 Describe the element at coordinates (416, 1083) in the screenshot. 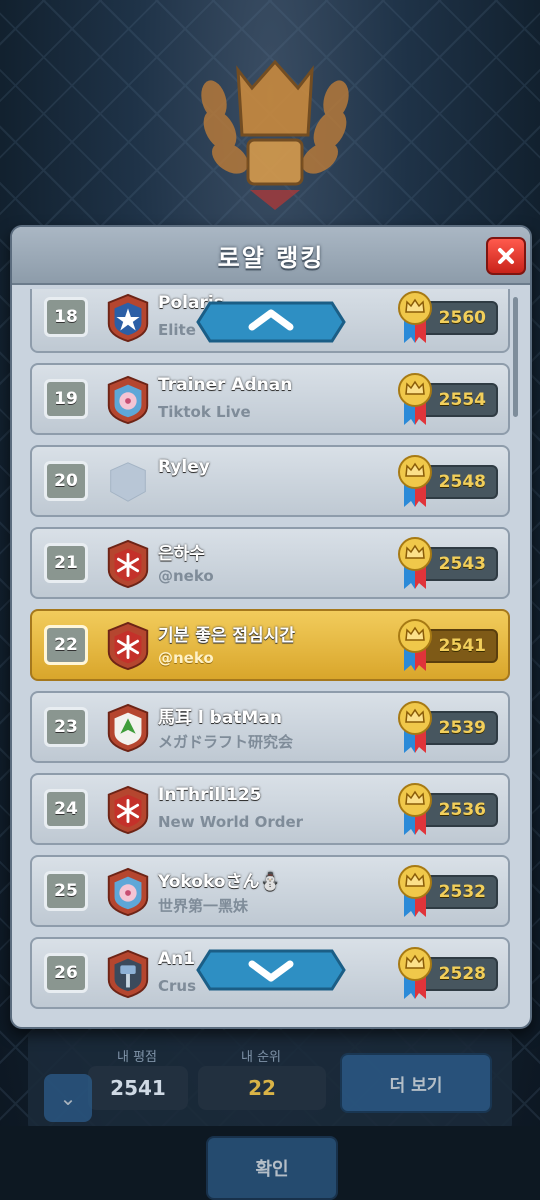

I see `more-button: 더 보기` at that location.